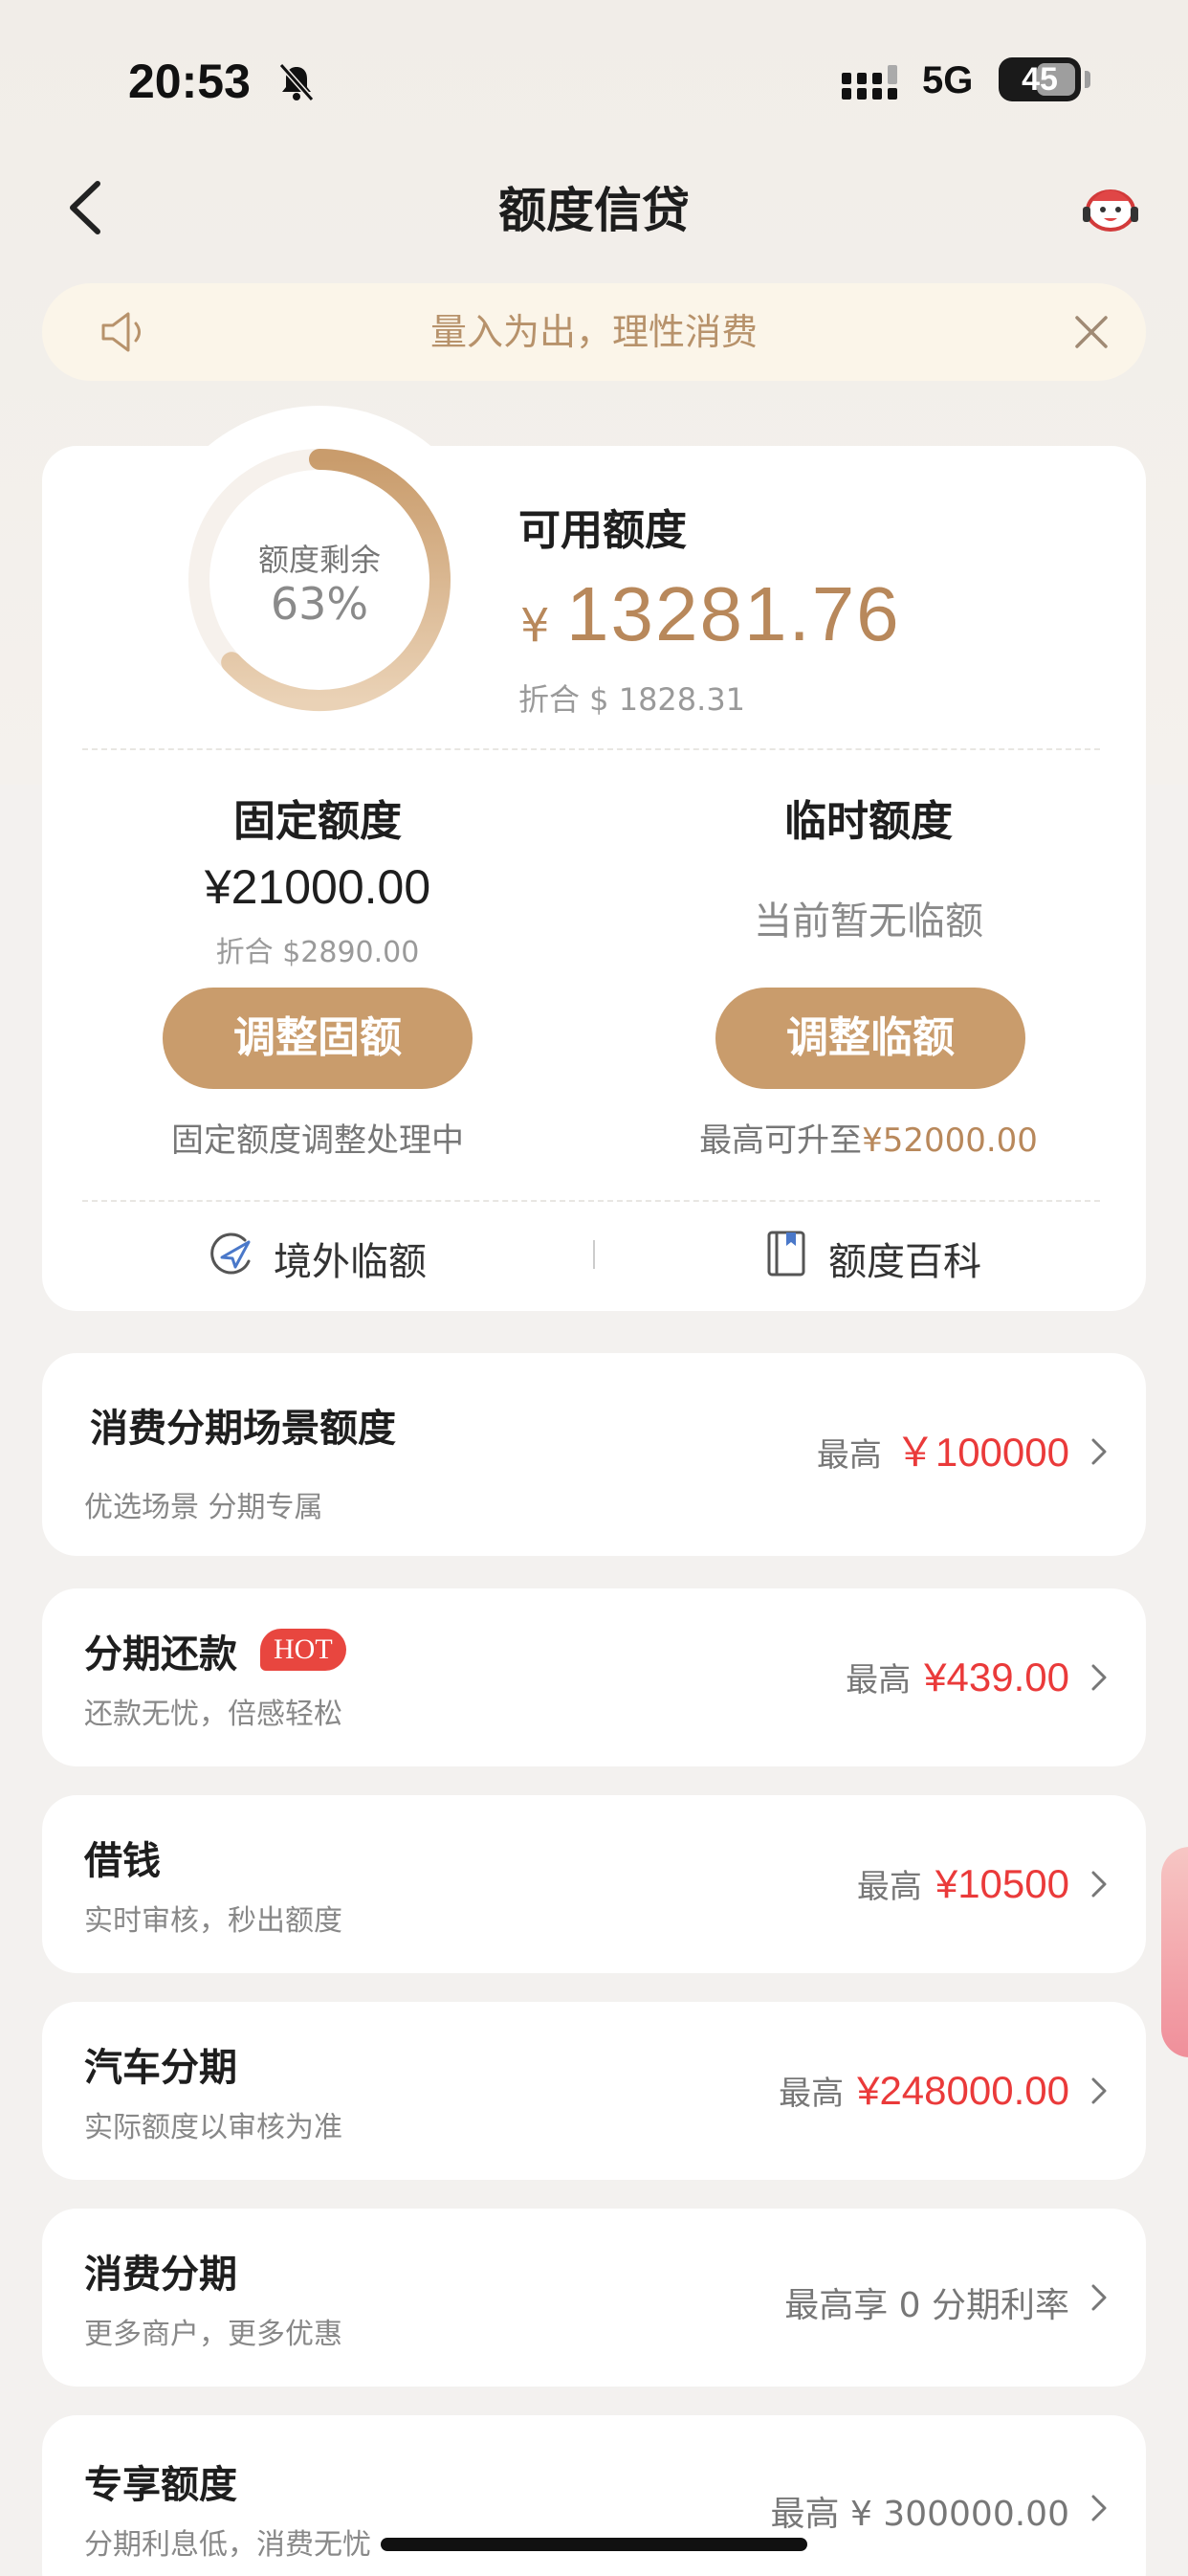  I want to click on currency-symbol: ¥, so click(535, 626).